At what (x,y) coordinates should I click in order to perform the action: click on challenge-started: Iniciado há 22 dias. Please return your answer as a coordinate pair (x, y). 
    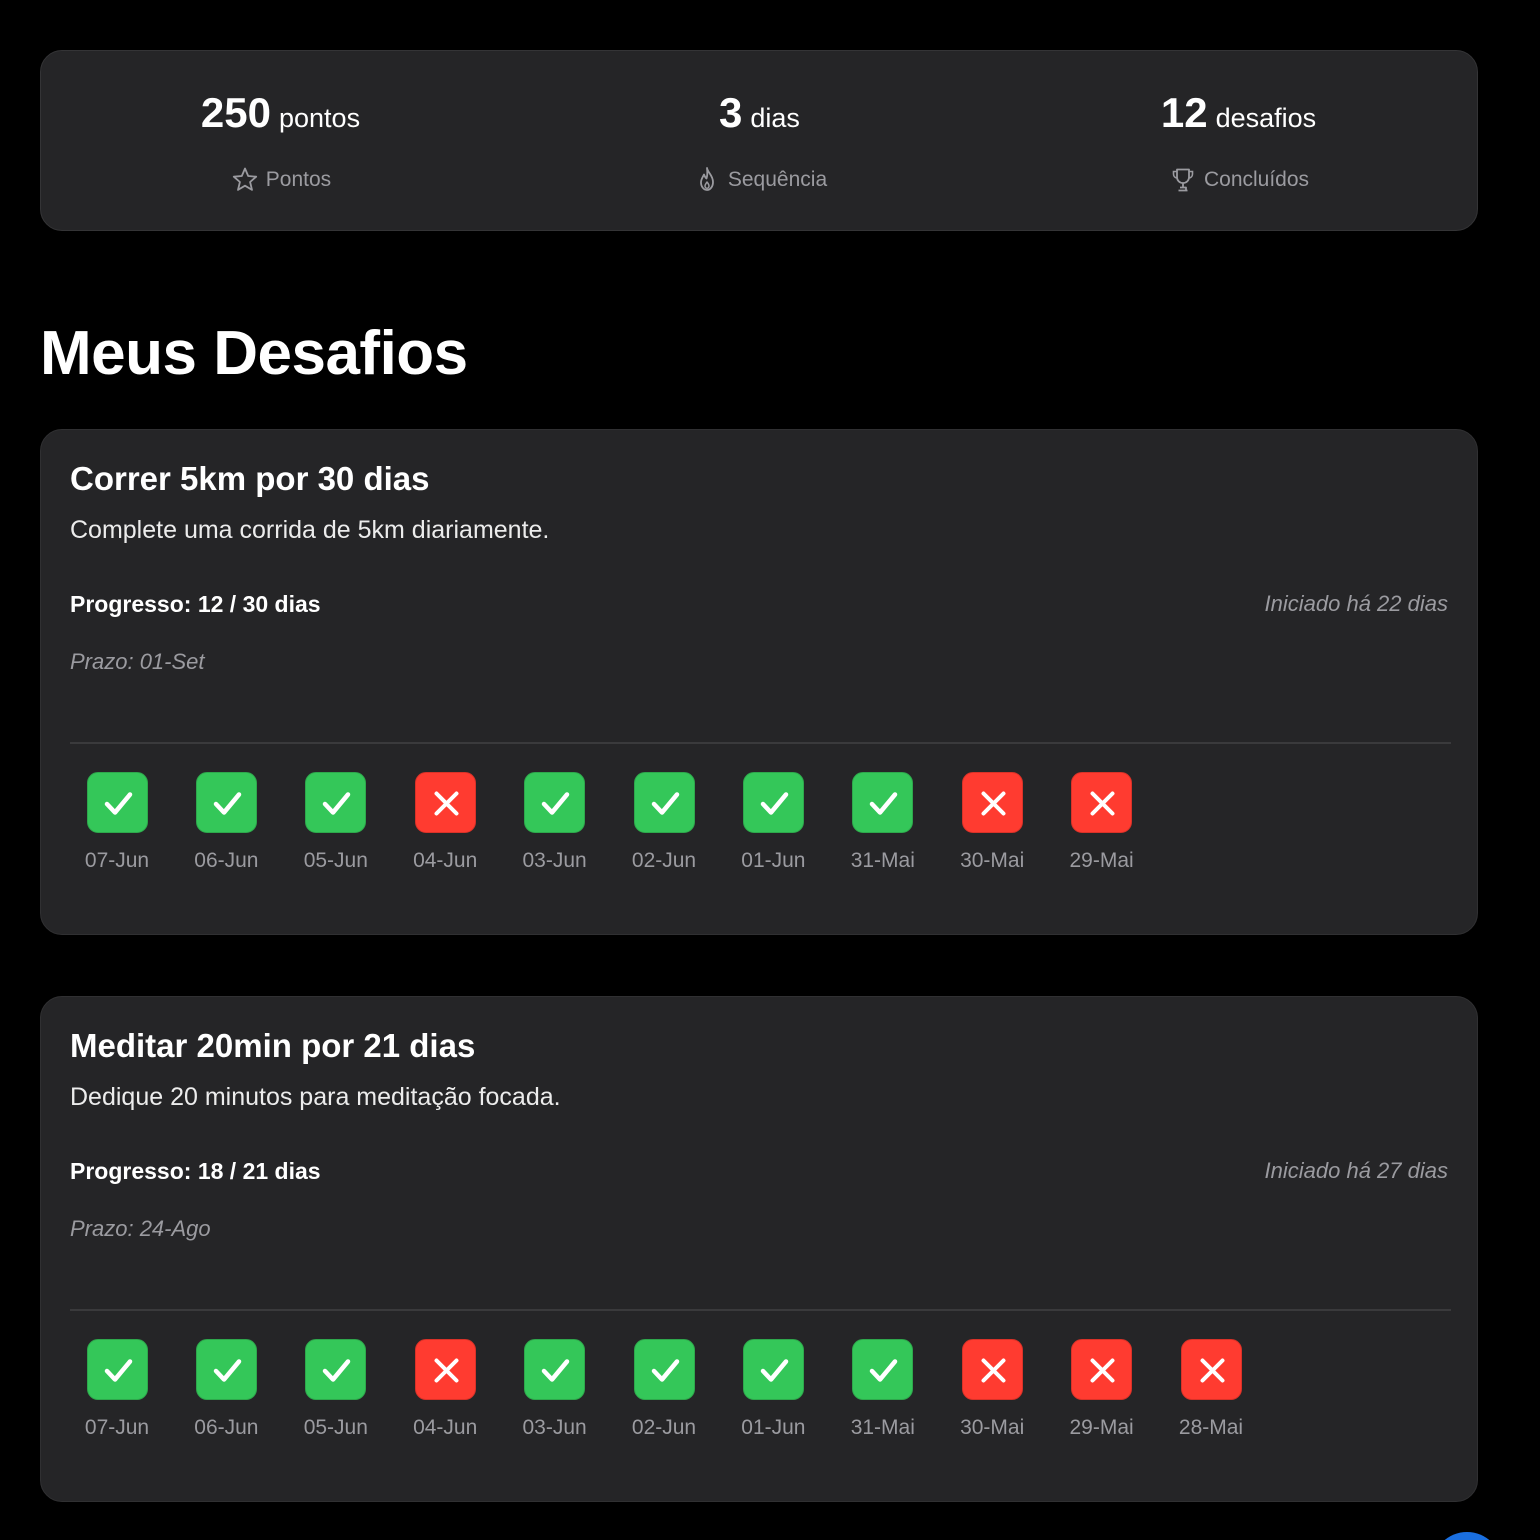
    Looking at the image, I should click on (1356, 603).